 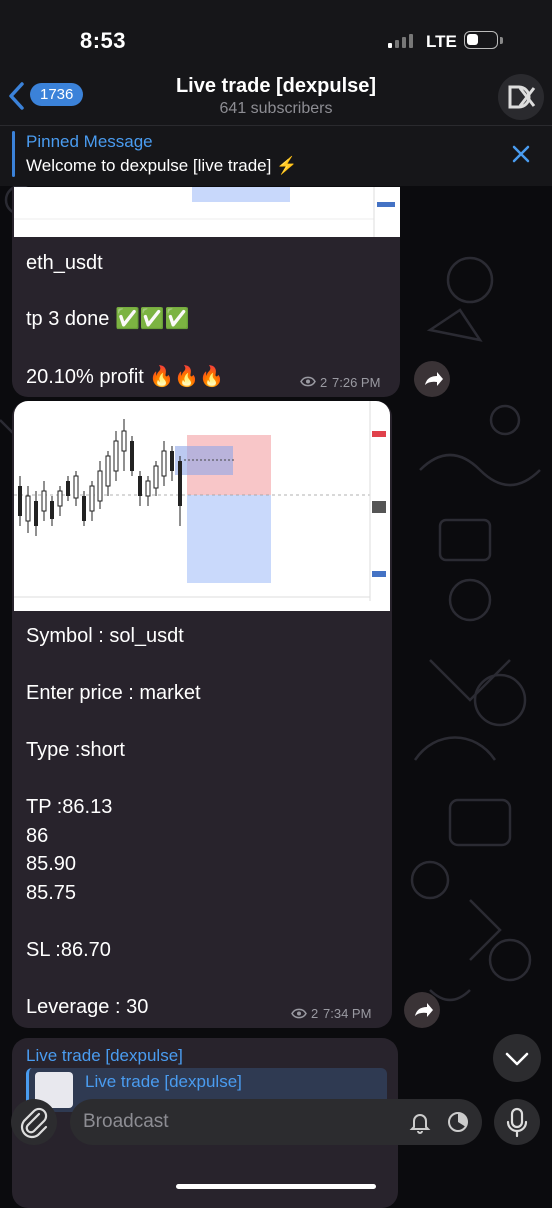 I want to click on composer-bar: Broadcast, so click(x=276, y=1145).